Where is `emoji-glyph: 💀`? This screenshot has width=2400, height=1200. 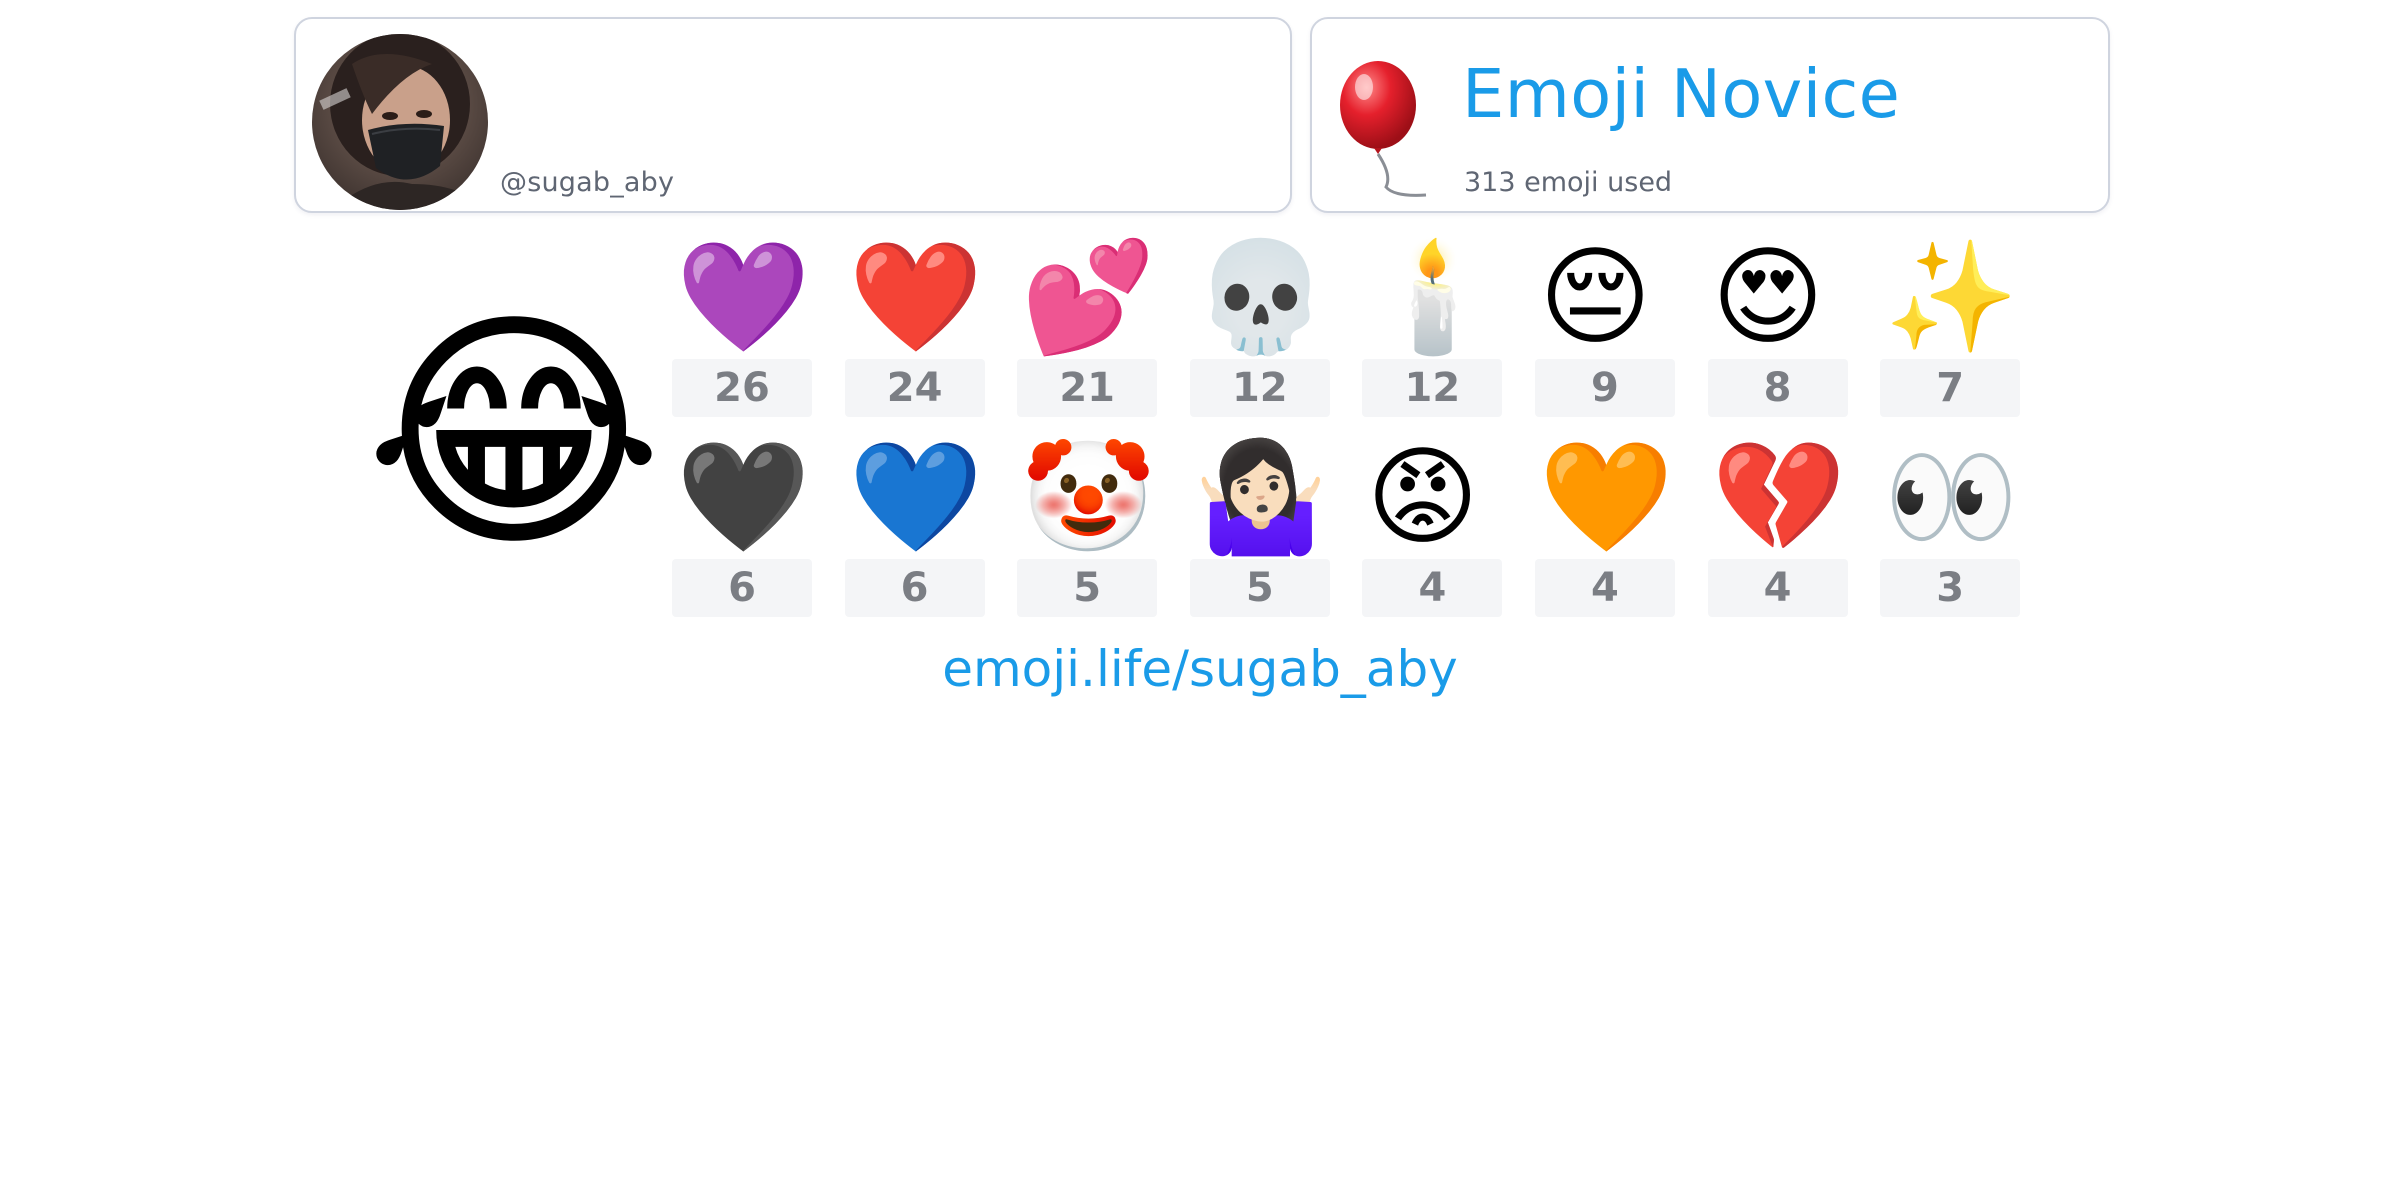 emoji-glyph: 💀 is located at coordinates (1261, 297).